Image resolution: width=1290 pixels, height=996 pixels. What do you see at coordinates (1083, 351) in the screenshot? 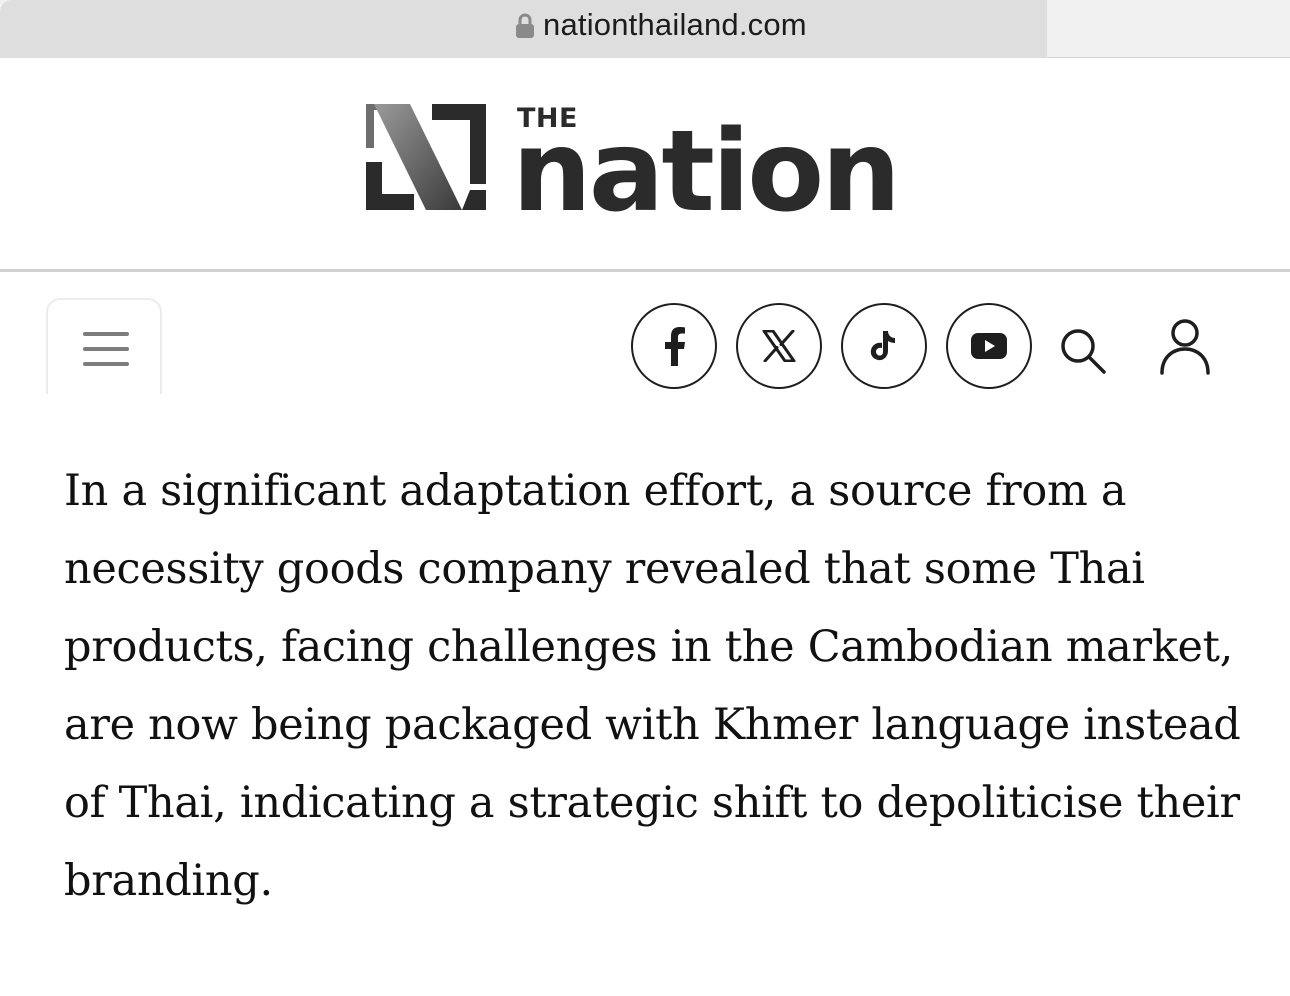
I see `search-icon` at bounding box center [1083, 351].